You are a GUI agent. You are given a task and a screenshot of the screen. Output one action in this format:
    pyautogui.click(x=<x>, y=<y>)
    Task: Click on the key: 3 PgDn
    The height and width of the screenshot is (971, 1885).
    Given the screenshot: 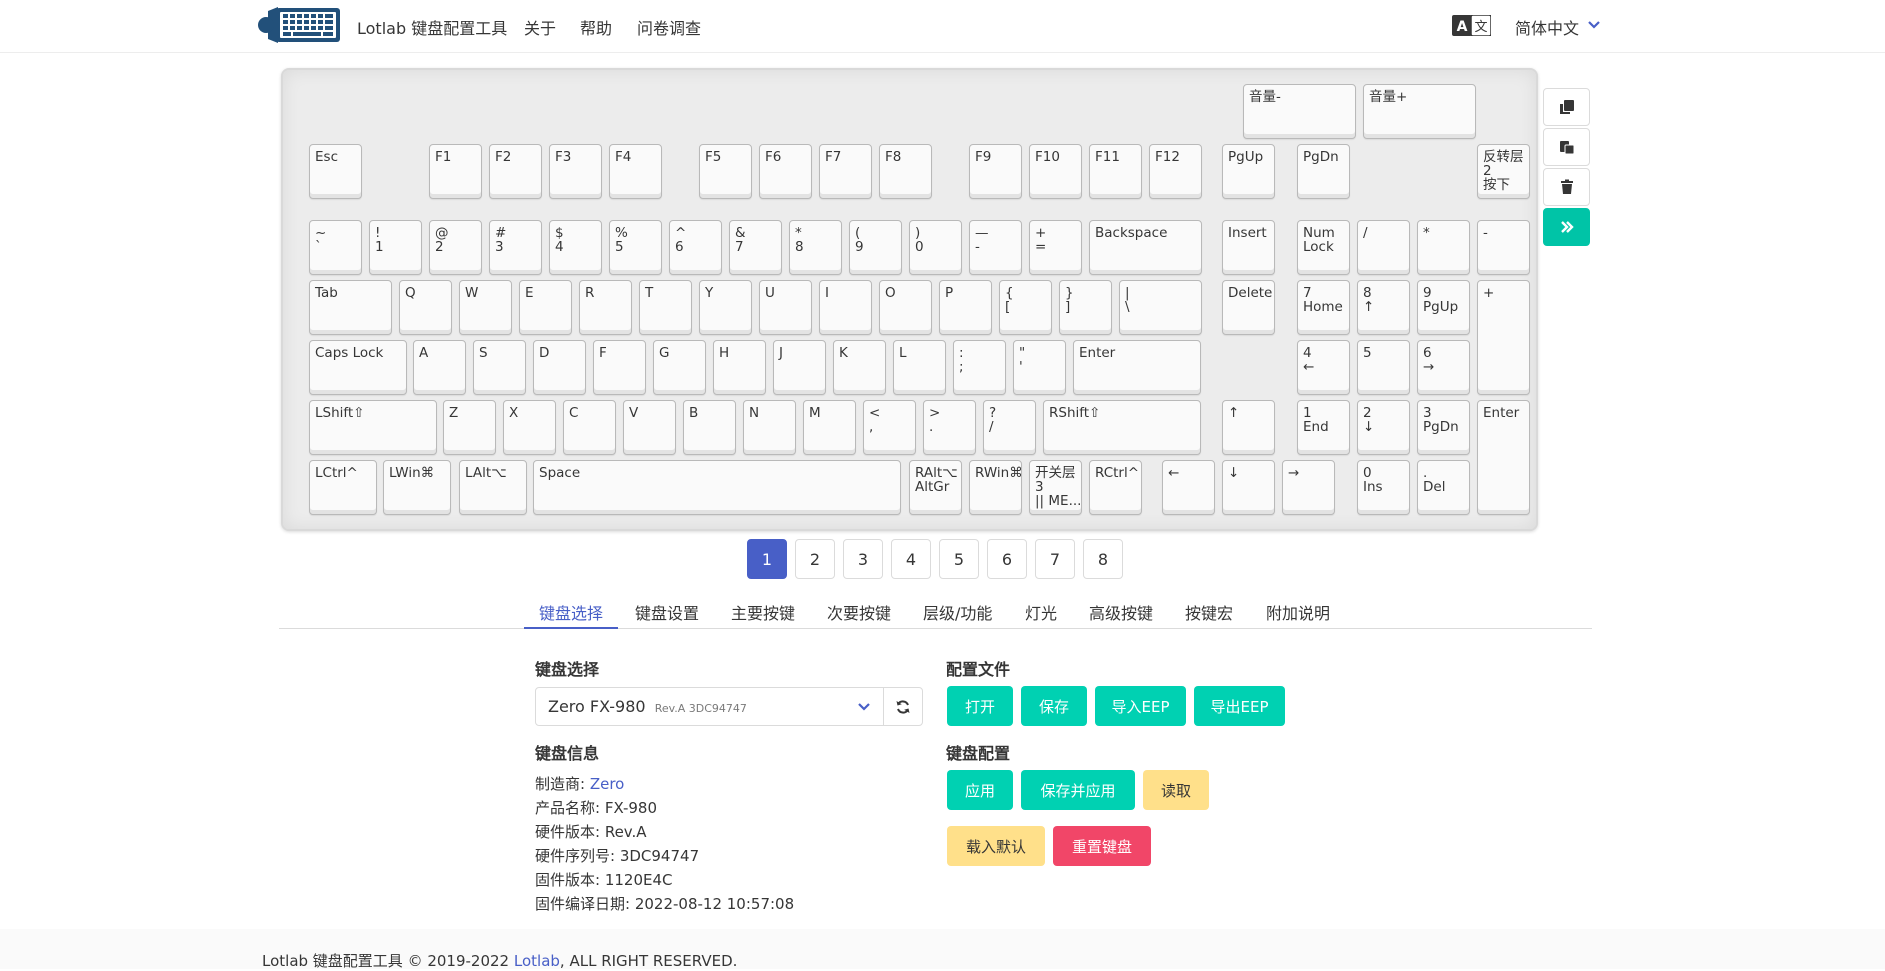 What is the action you would take?
    pyautogui.click(x=1443, y=427)
    